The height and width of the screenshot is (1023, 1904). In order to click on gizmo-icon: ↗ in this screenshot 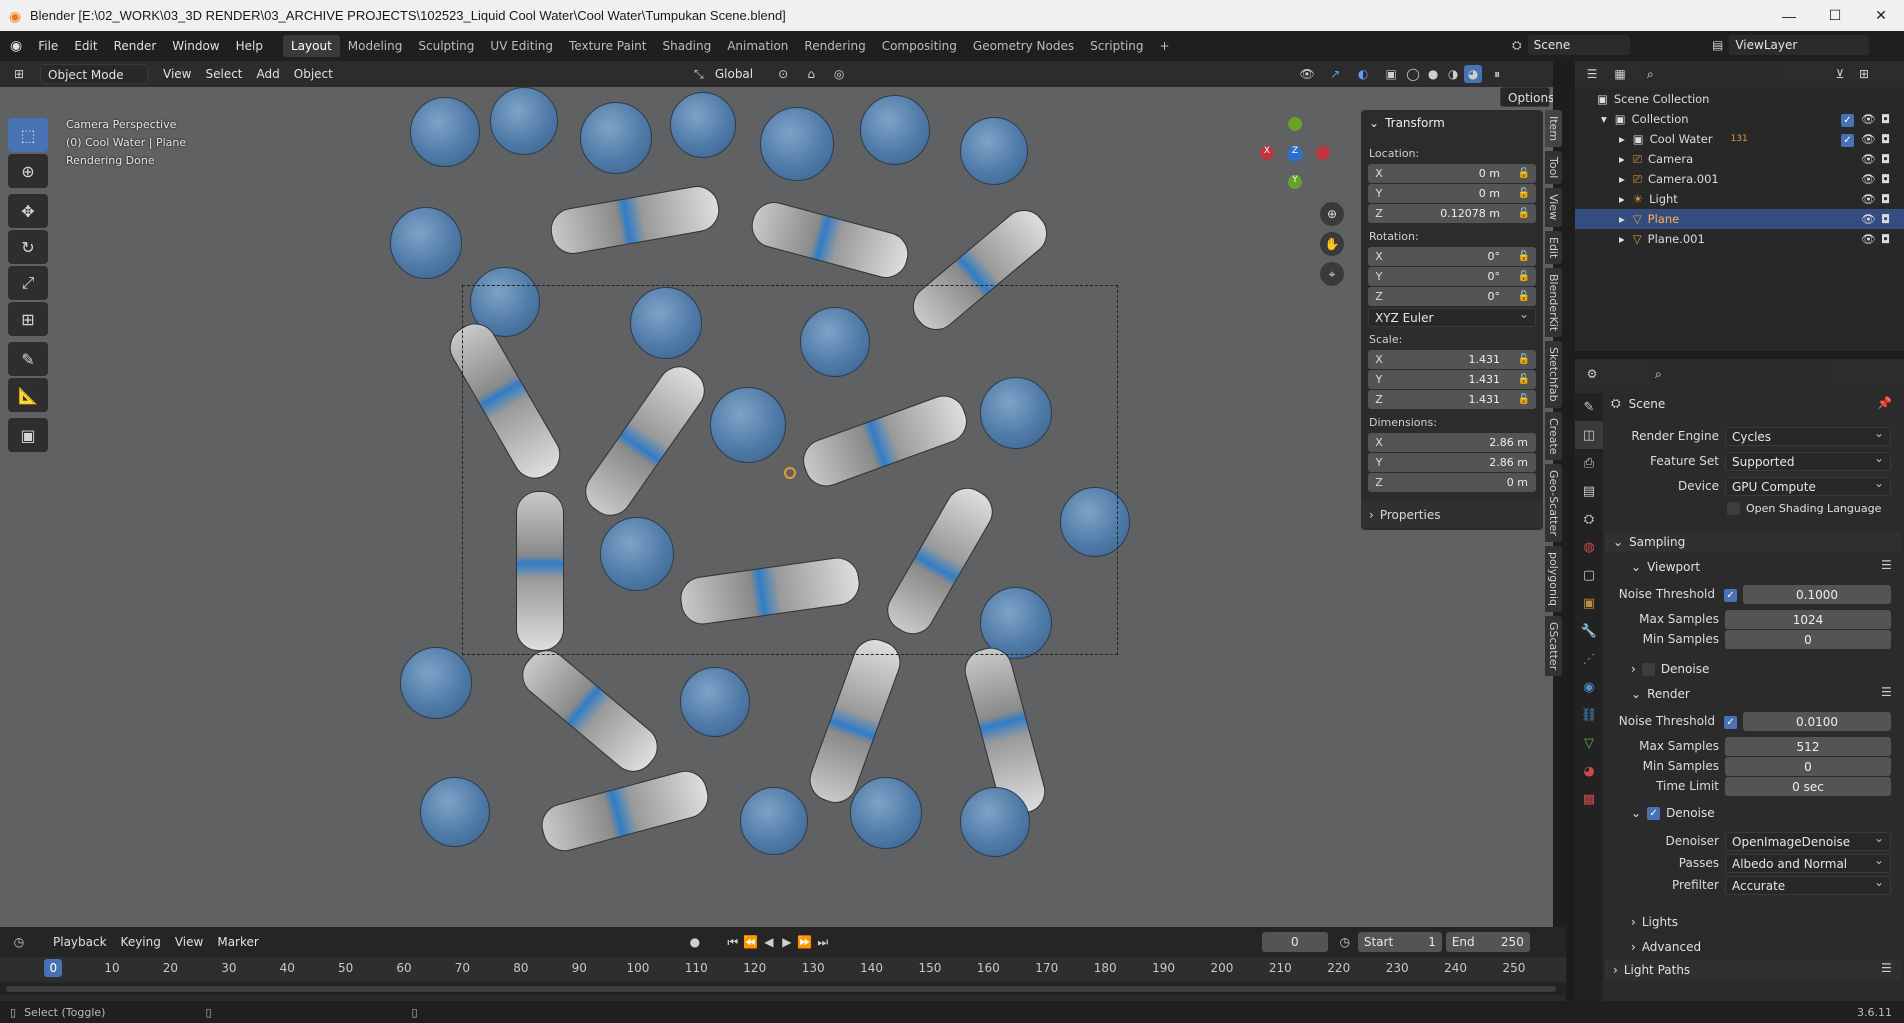, I will do `click(1335, 74)`.